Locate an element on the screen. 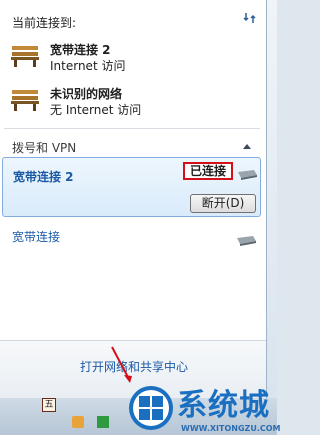  watermark-url: WWW.XITONGZU.COM is located at coordinates (231, 428).